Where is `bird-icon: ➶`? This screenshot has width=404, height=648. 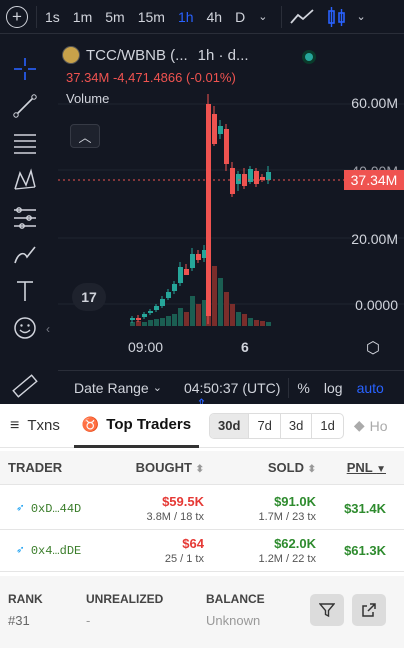
bird-icon: ➶ is located at coordinates (20, 550).